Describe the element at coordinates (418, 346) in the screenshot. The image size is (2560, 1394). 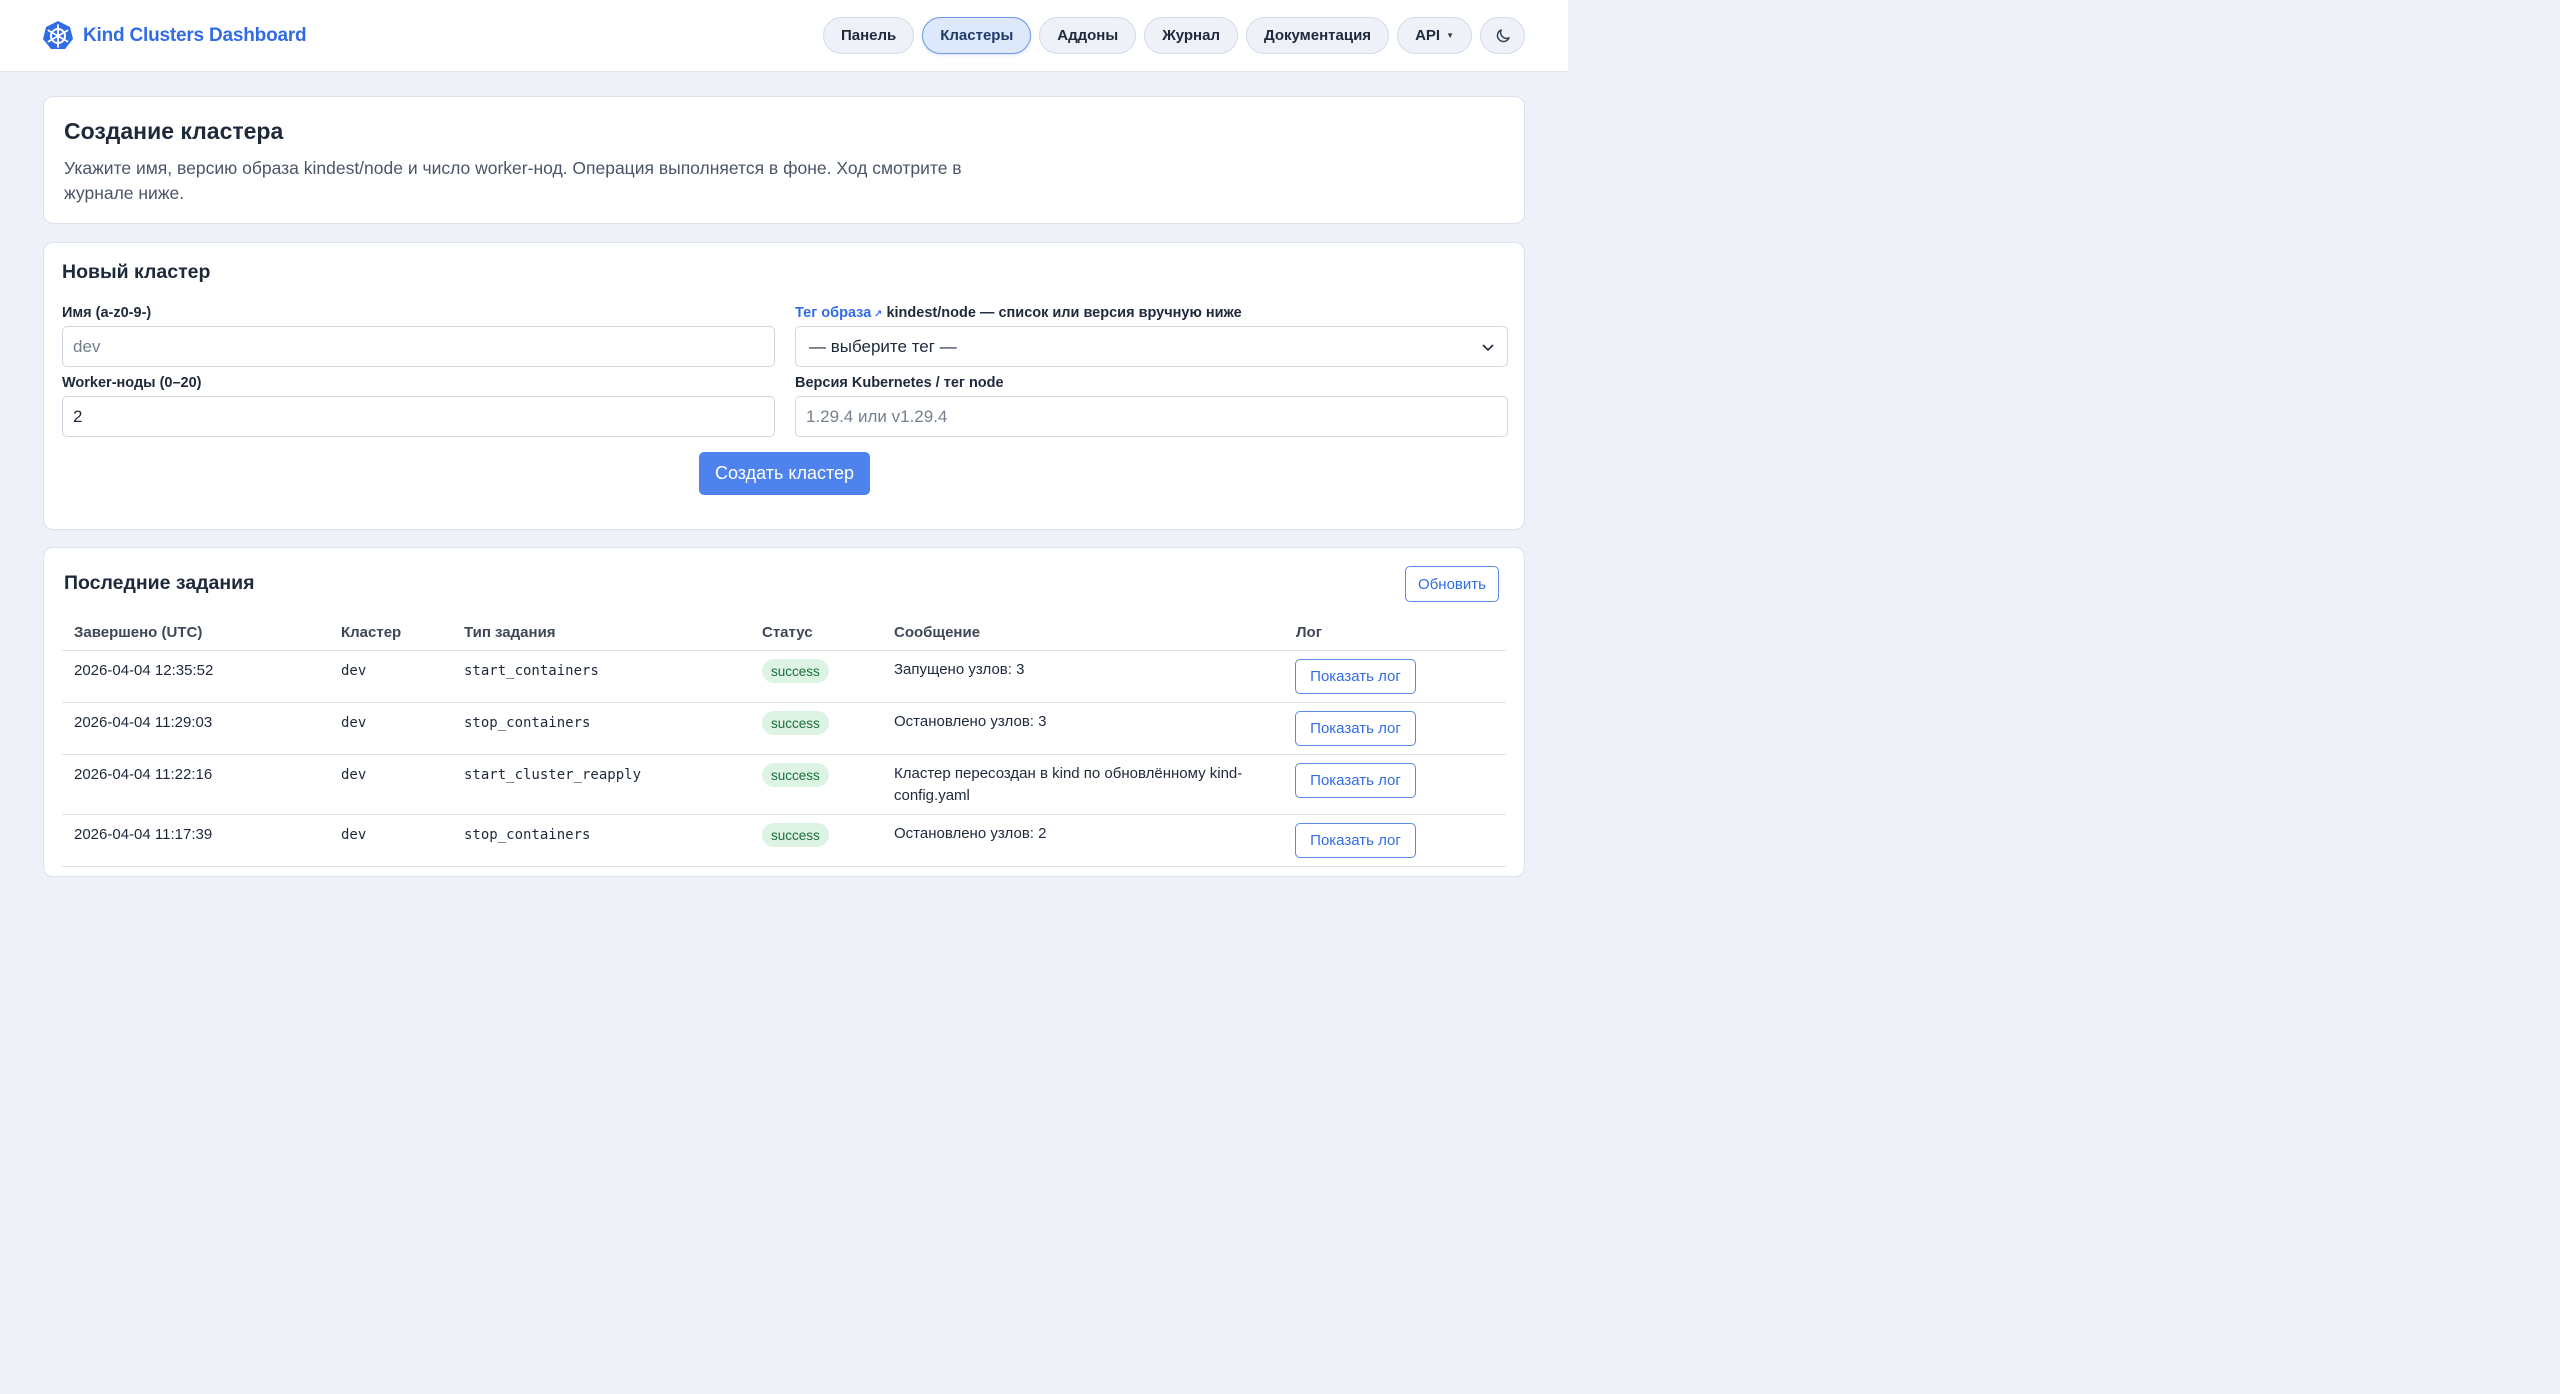
I see `cluster-name-input: dev` at that location.